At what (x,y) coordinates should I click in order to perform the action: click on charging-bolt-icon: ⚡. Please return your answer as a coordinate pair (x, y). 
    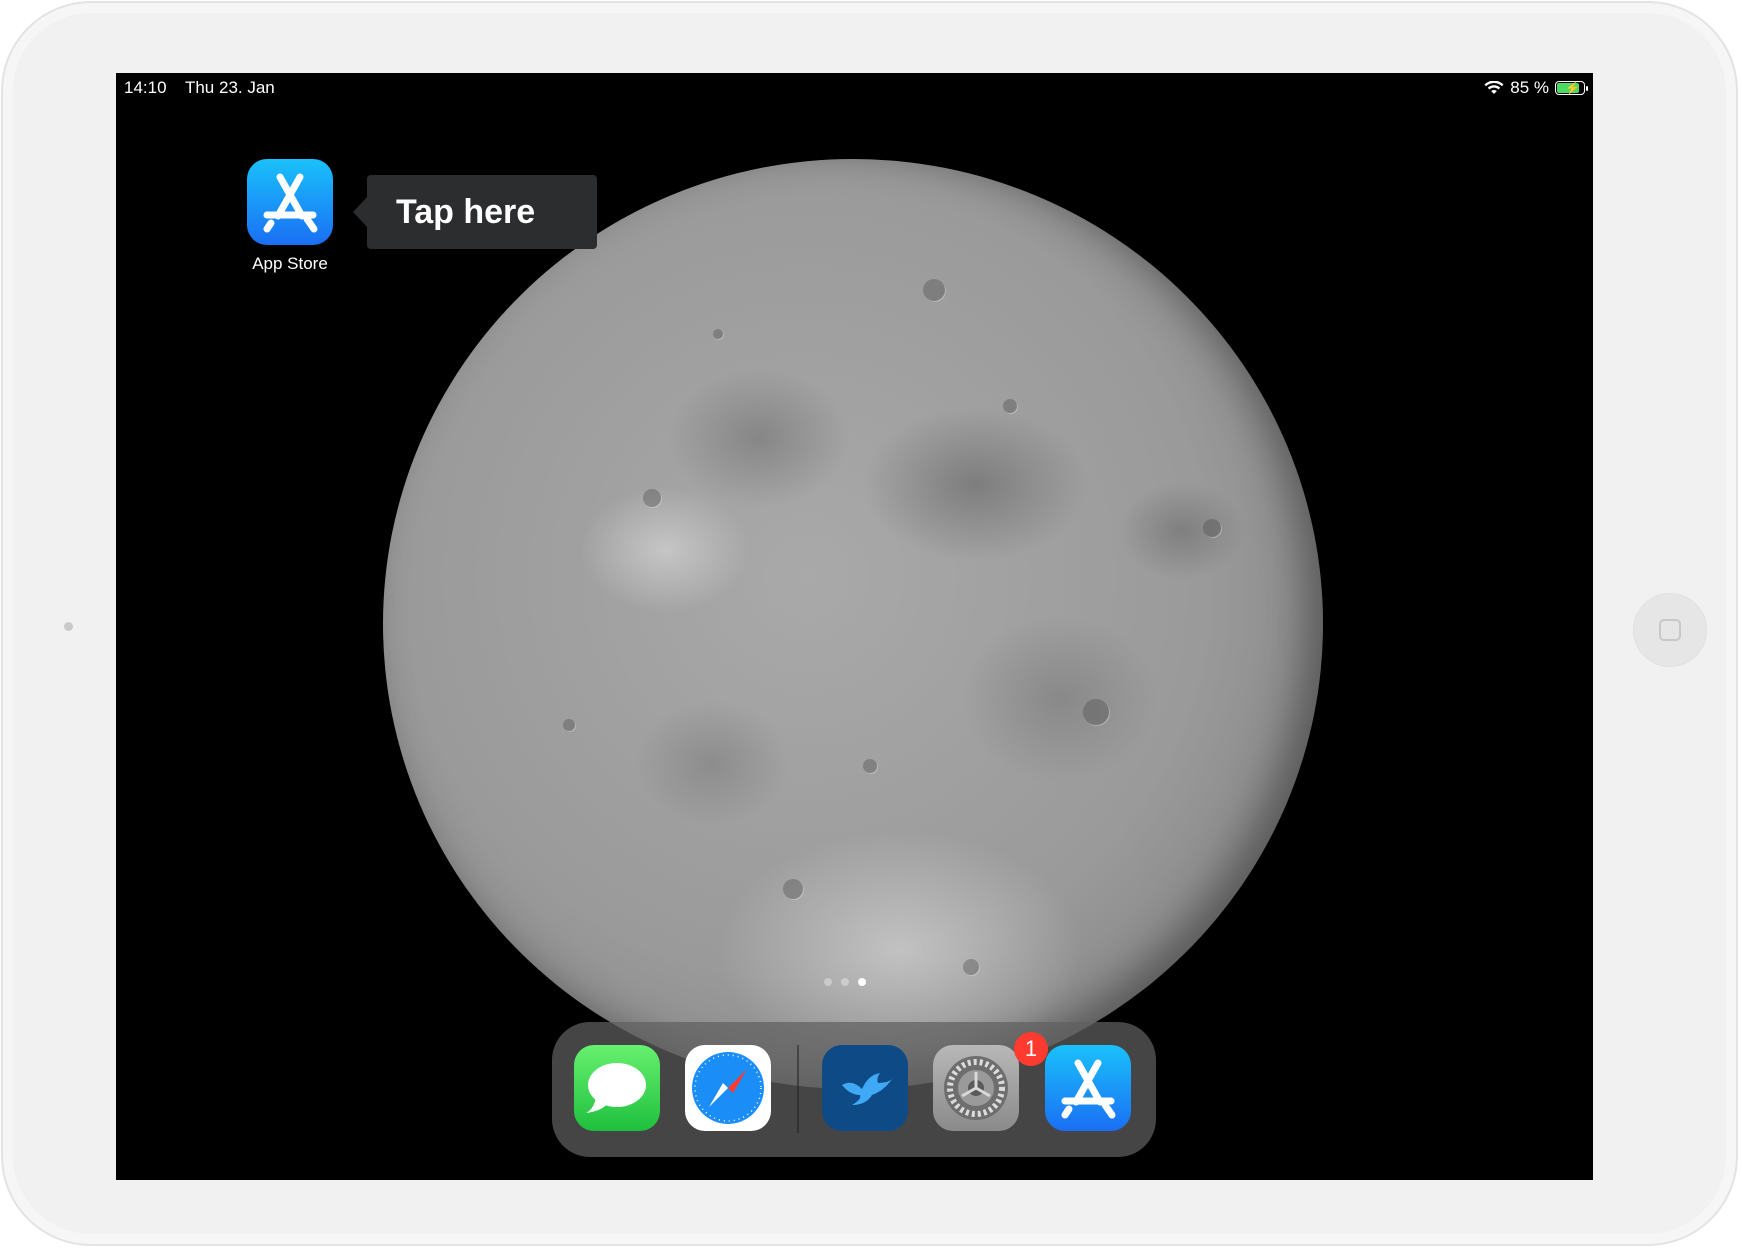
    Looking at the image, I should click on (1572, 88).